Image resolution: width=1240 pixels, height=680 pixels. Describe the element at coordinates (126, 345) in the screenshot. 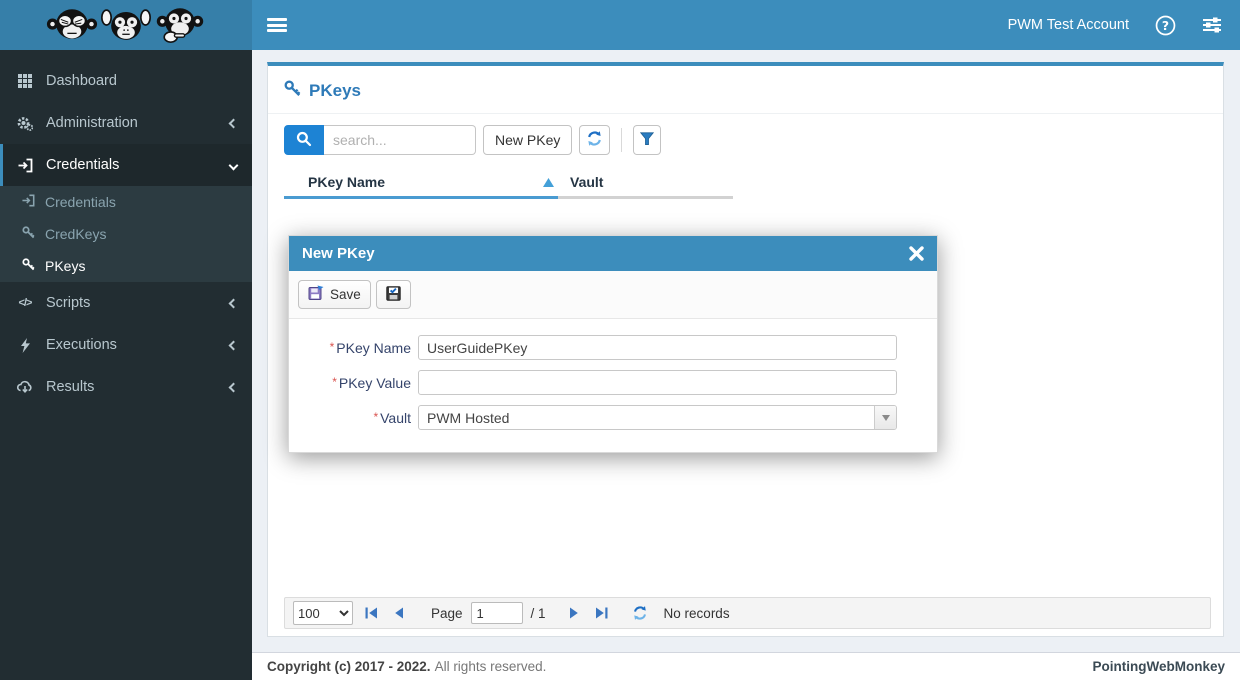

I see `sidebar-item-executions: Executions` at that location.